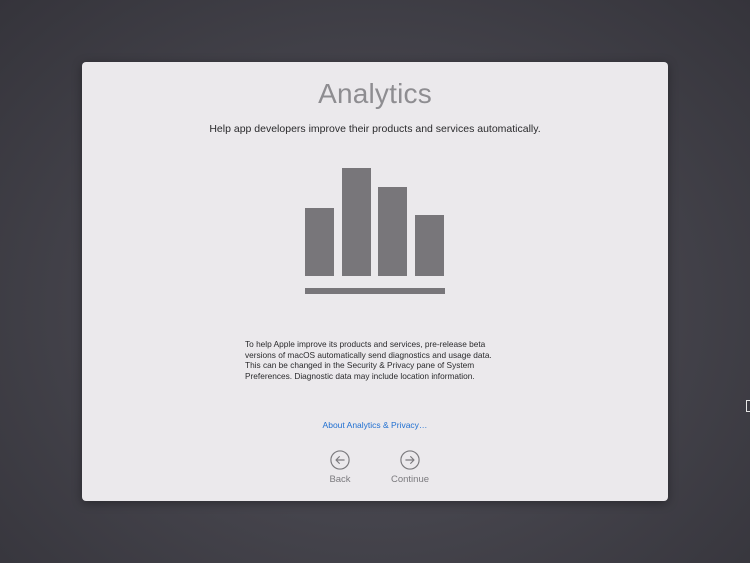 The image size is (750, 563). What do you see at coordinates (375, 231) in the screenshot?
I see `bar-chart-icon` at bounding box center [375, 231].